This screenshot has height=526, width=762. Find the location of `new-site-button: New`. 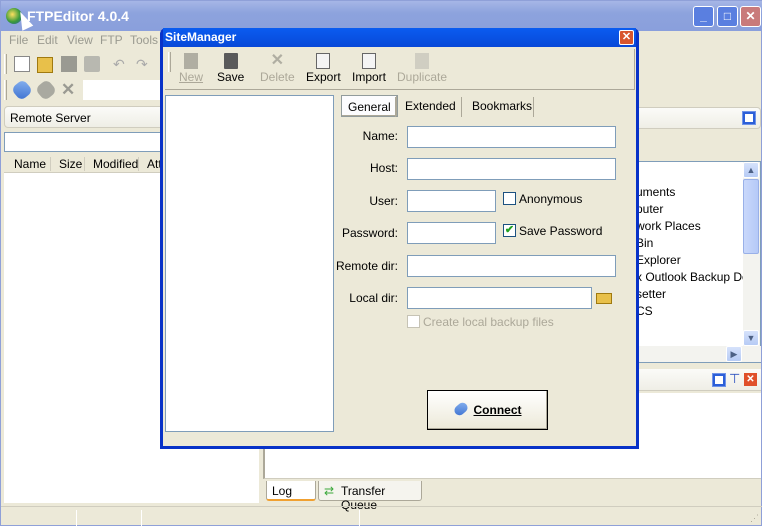

new-site-button: New is located at coordinates (191, 68).